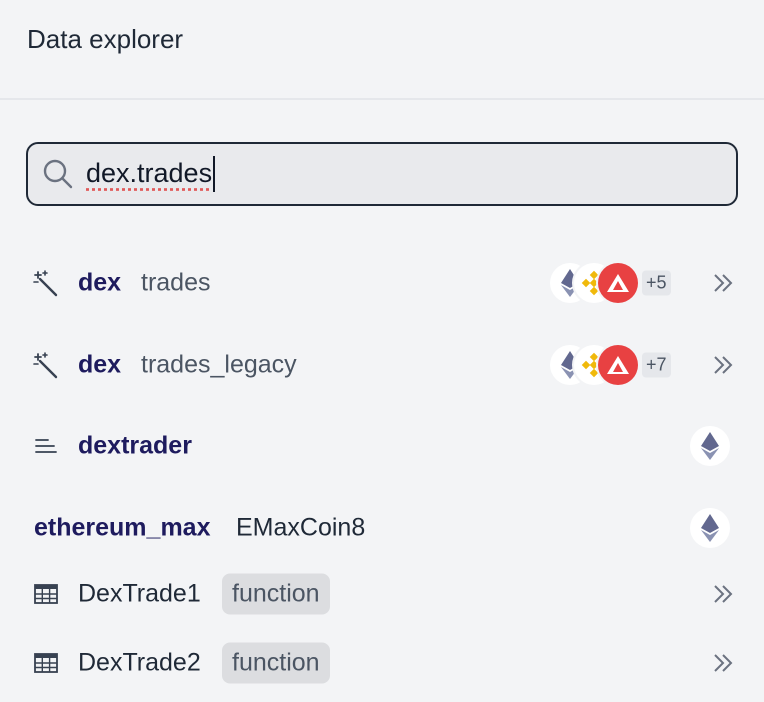 The image size is (764, 702). What do you see at coordinates (382, 663) in the screenshot?
I see `result-row-dextrade2: DexTrade2 function` at bounding box center [382, 663].